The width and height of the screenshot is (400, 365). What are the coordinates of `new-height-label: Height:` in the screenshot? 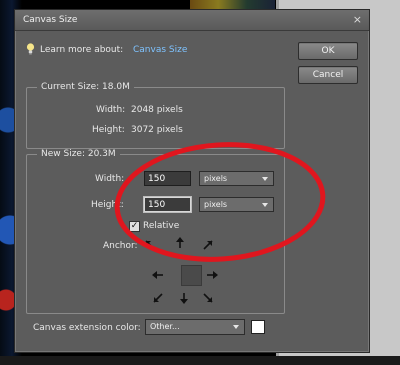 It's located at (107, 205).